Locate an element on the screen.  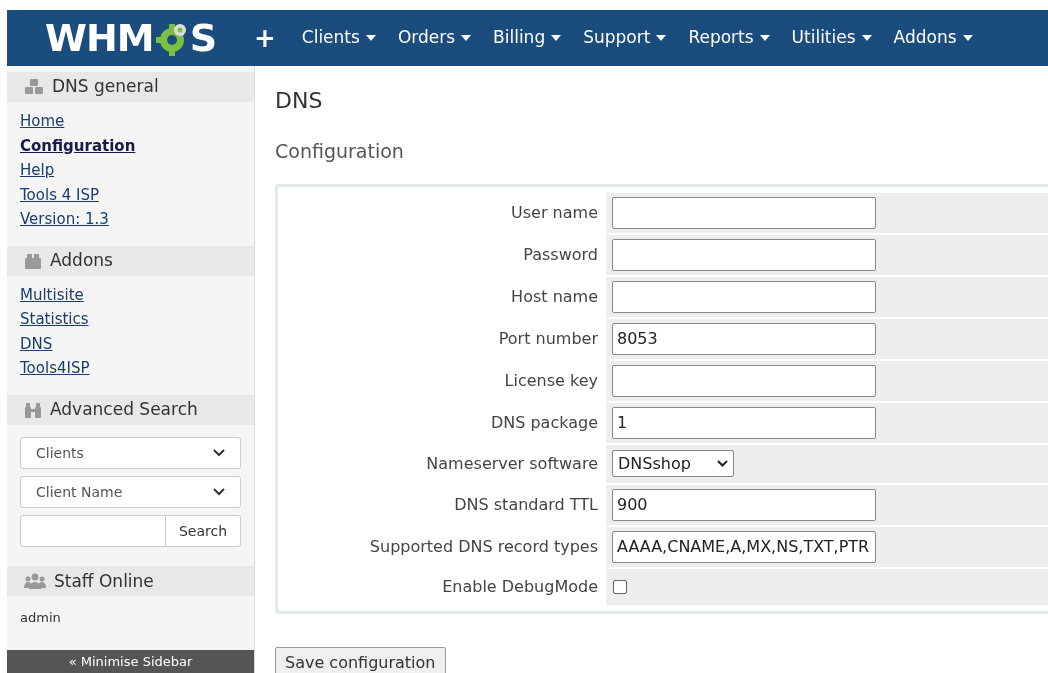
box-icon is located at coordinates (33, 260).